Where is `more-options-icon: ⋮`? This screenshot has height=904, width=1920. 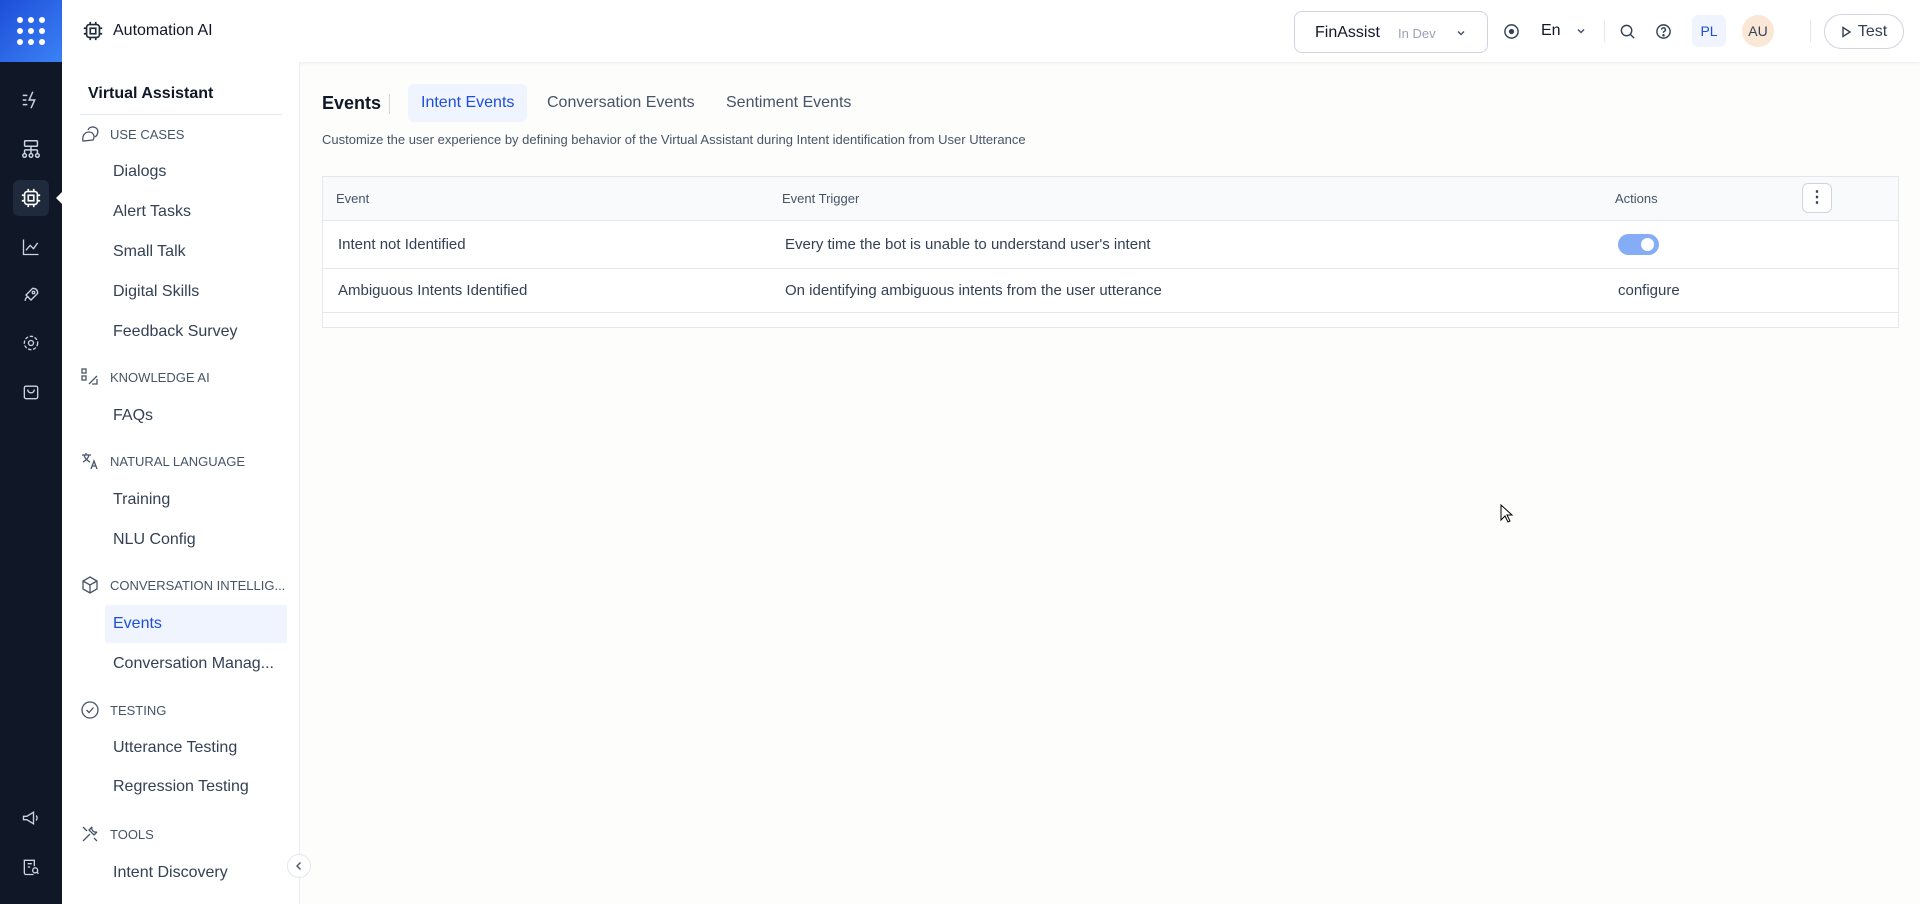
more-options-icon: ⋮ is located at coordinates (1817, 198).